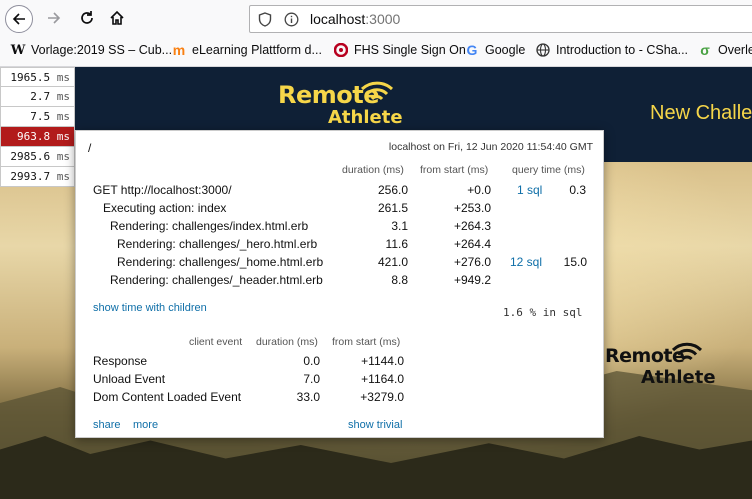  Describe the element at coordinates (472, 244) in the screenshot. I see `timing-from-start: +264.4` at that location.